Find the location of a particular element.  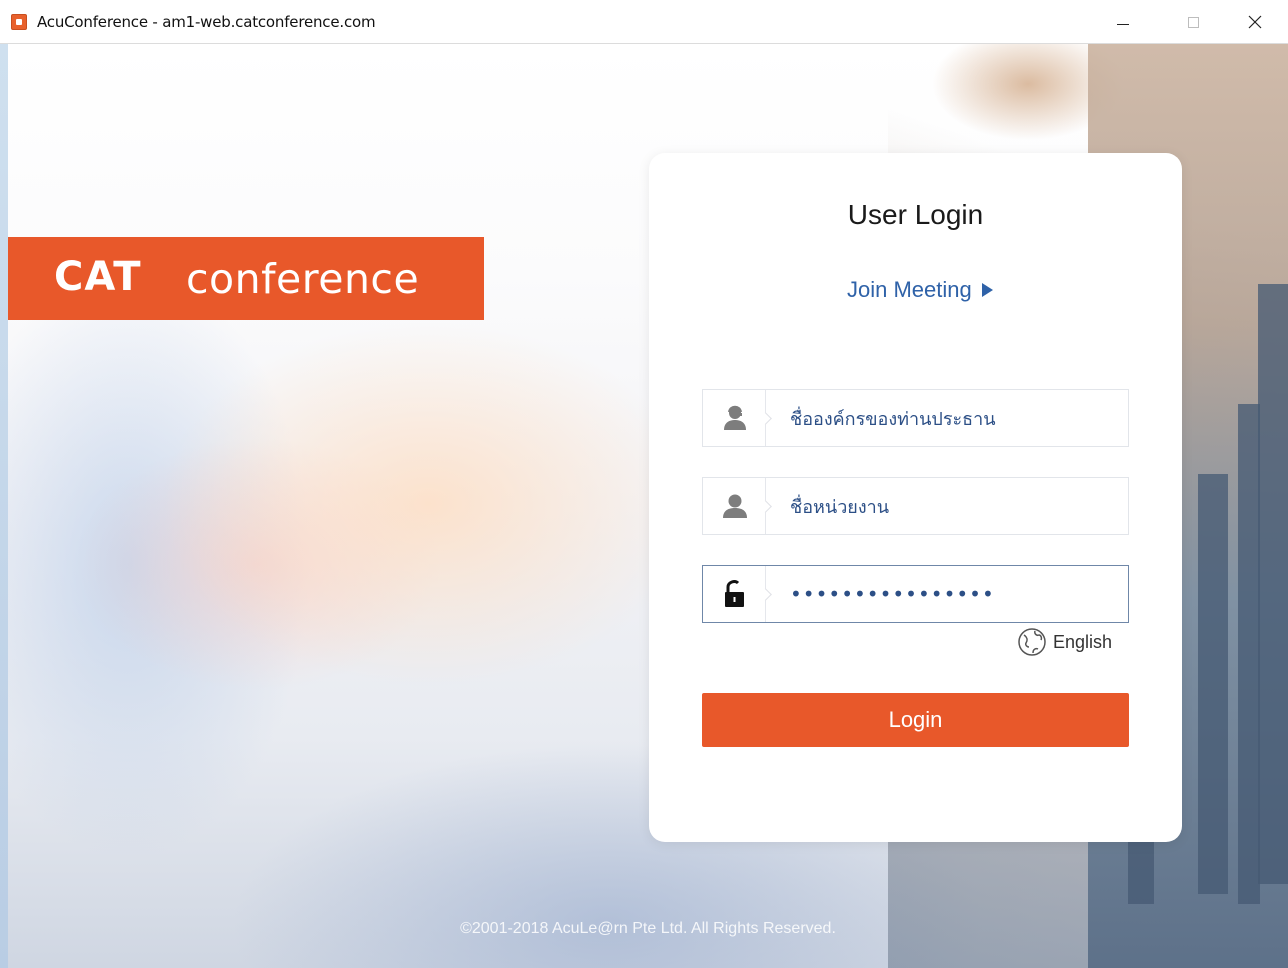

minimize-icon is located at coordinates (1123, 24).